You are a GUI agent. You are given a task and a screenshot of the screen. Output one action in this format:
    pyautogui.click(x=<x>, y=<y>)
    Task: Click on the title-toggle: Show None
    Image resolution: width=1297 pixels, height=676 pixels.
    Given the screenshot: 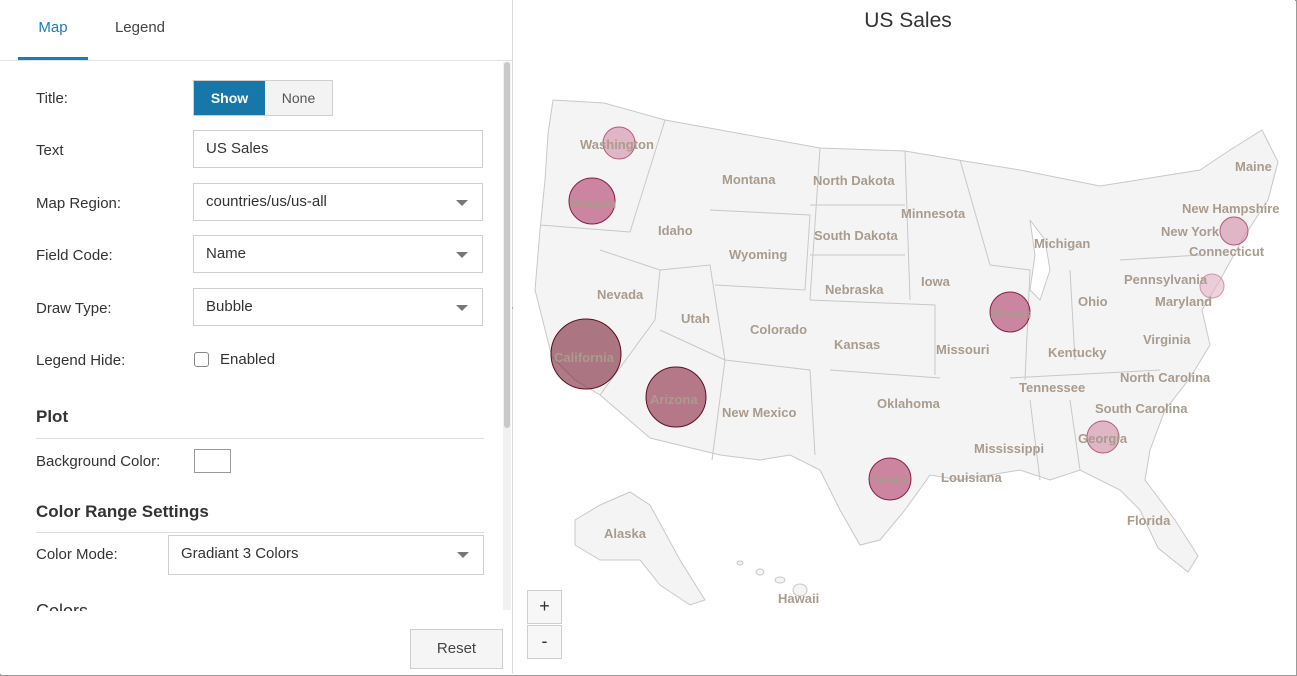 What is the action you would take?
    pyautogui.click(x=263, y=98)
    